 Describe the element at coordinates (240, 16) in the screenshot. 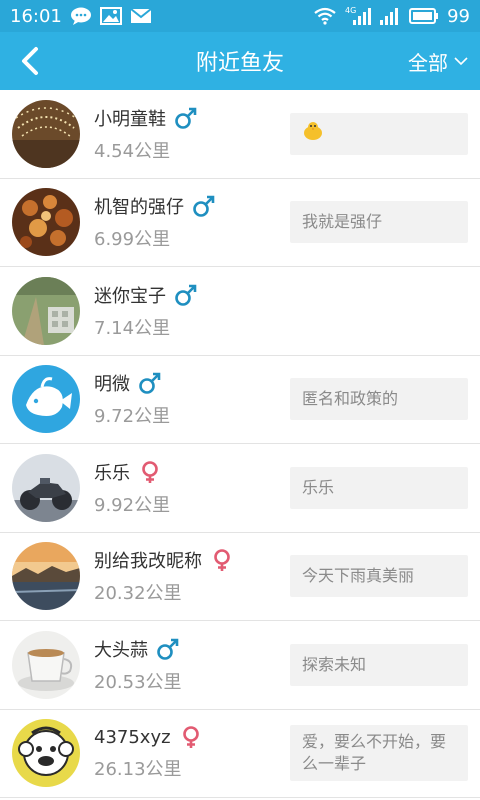

I see `status-bar: 16:01 4G 99` at that location.